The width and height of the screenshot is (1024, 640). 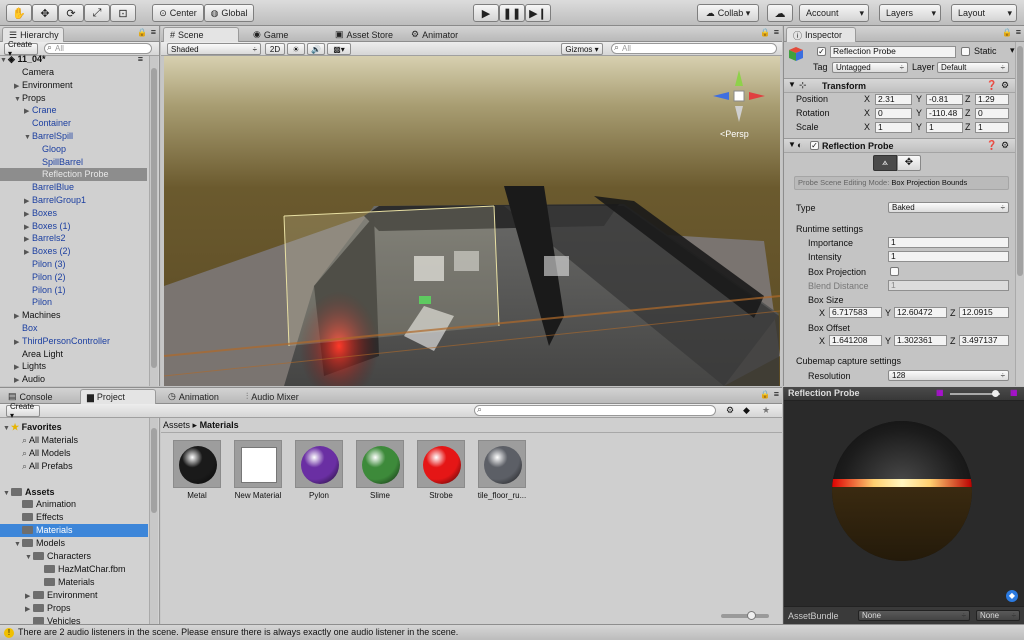 I want to click on space-global-button: ◍ Global, so click(x=229, y=13).